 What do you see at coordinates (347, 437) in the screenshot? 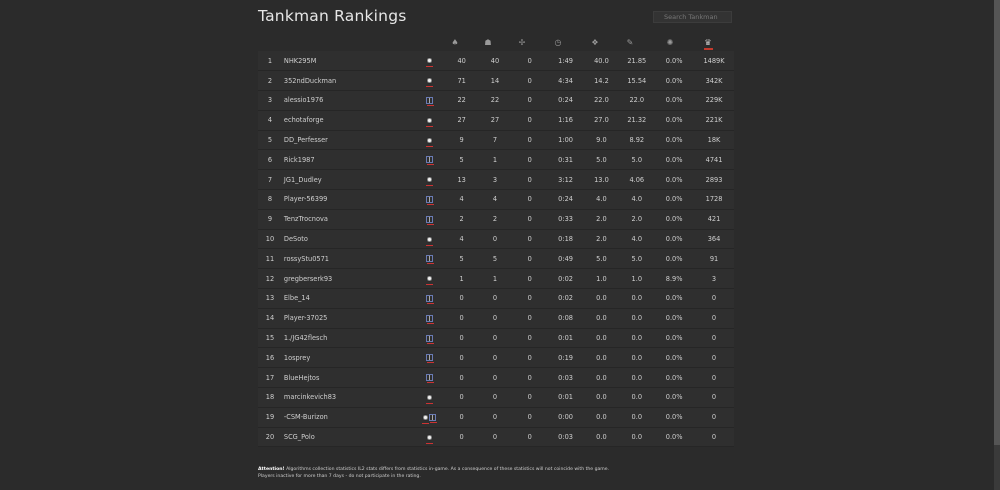
I see `player-name-link: SCG_Polo` at bounding box center [347, 437].